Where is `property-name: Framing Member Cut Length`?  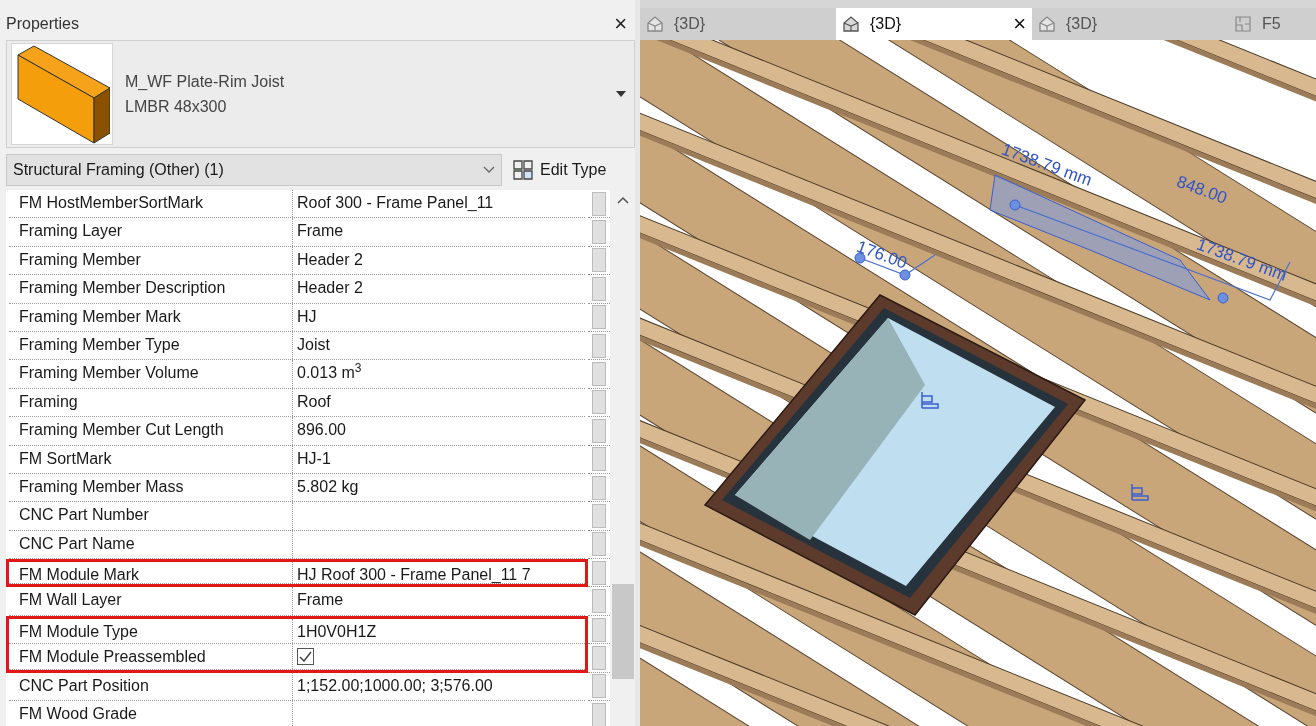
property-name: Framing Member Cut Length is located at coordinates (151, 431).